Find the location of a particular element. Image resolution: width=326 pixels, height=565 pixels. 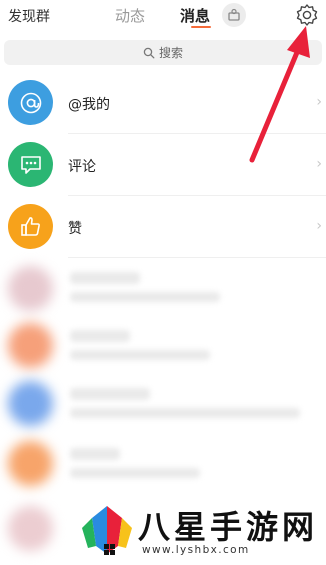

mentions-avatar is located at coordinates (30, 102).